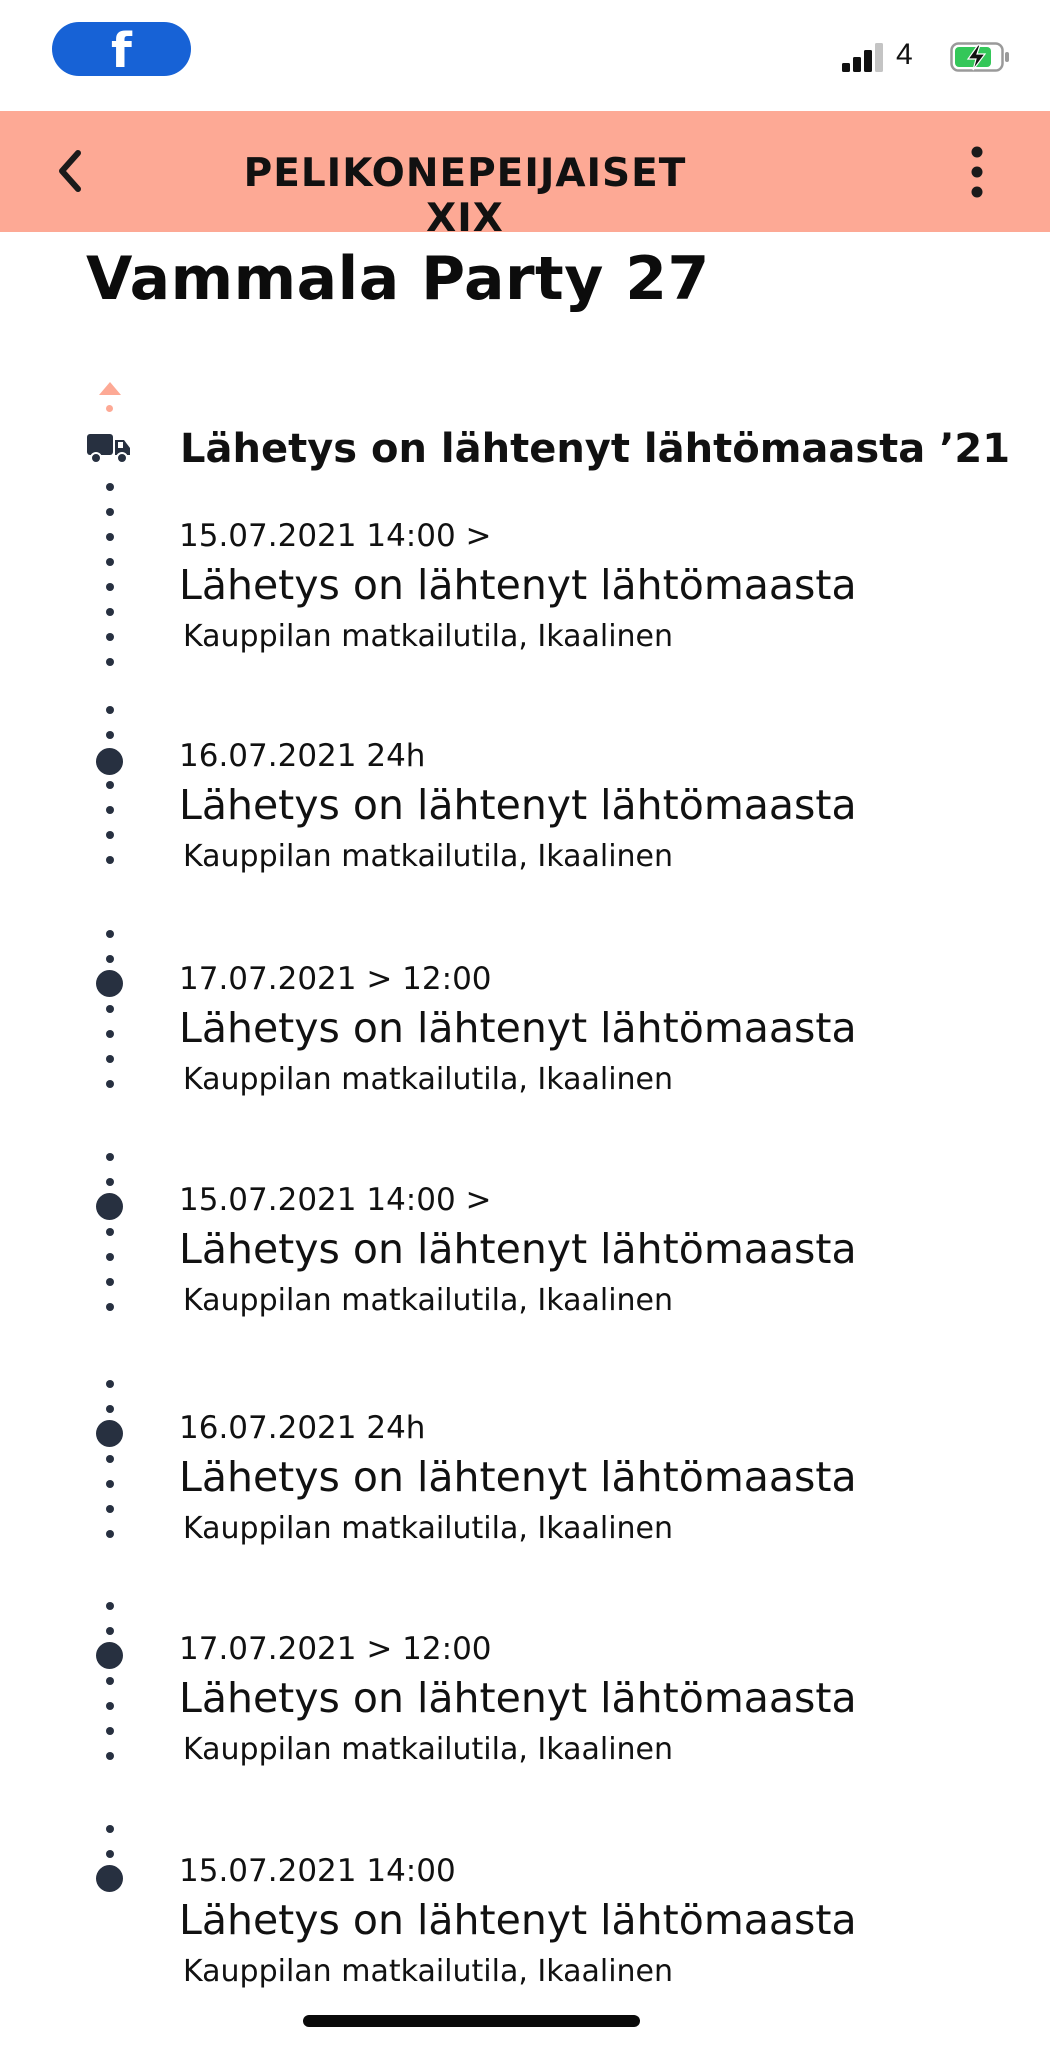 Image resolution: width=1050 pixels, height=2048 pixels. What do you see at coordinates (471, 2021) in the screenshot?
I see `home-indicator` at bounding box center [471, 2021].